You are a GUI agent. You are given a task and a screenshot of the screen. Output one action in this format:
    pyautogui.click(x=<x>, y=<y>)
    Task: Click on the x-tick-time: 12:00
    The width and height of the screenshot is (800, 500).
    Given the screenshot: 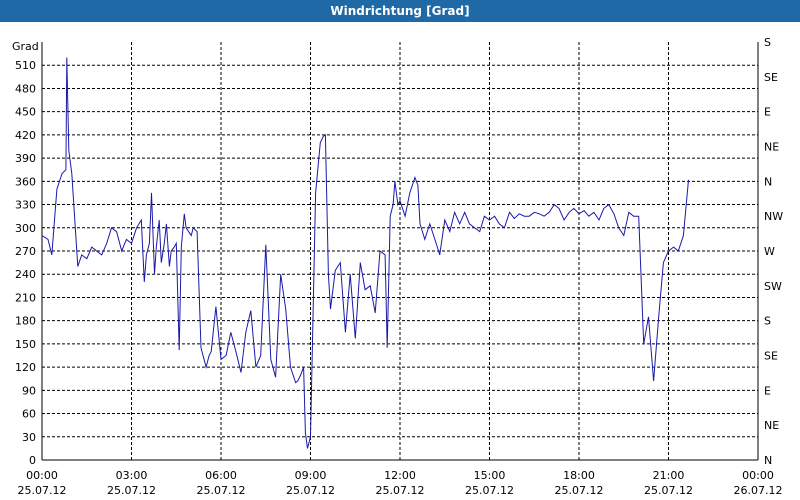 What is the action you would take?
    pyautogui.click(x=400, y=475)
    